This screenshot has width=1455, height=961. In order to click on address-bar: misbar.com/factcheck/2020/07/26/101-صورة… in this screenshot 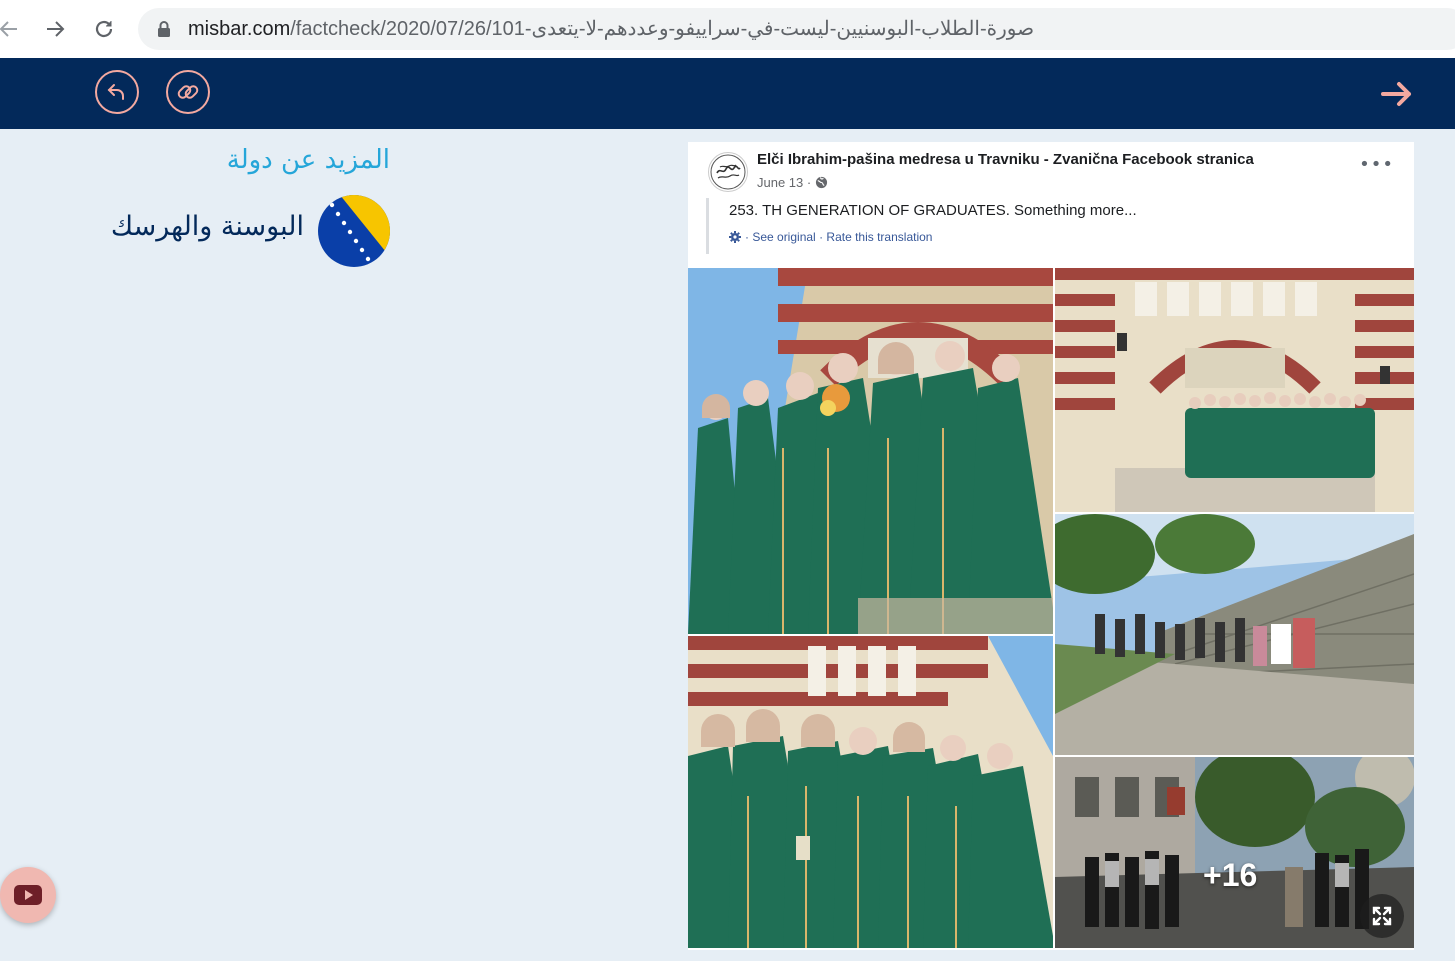, I will do `click(796, 29)`.